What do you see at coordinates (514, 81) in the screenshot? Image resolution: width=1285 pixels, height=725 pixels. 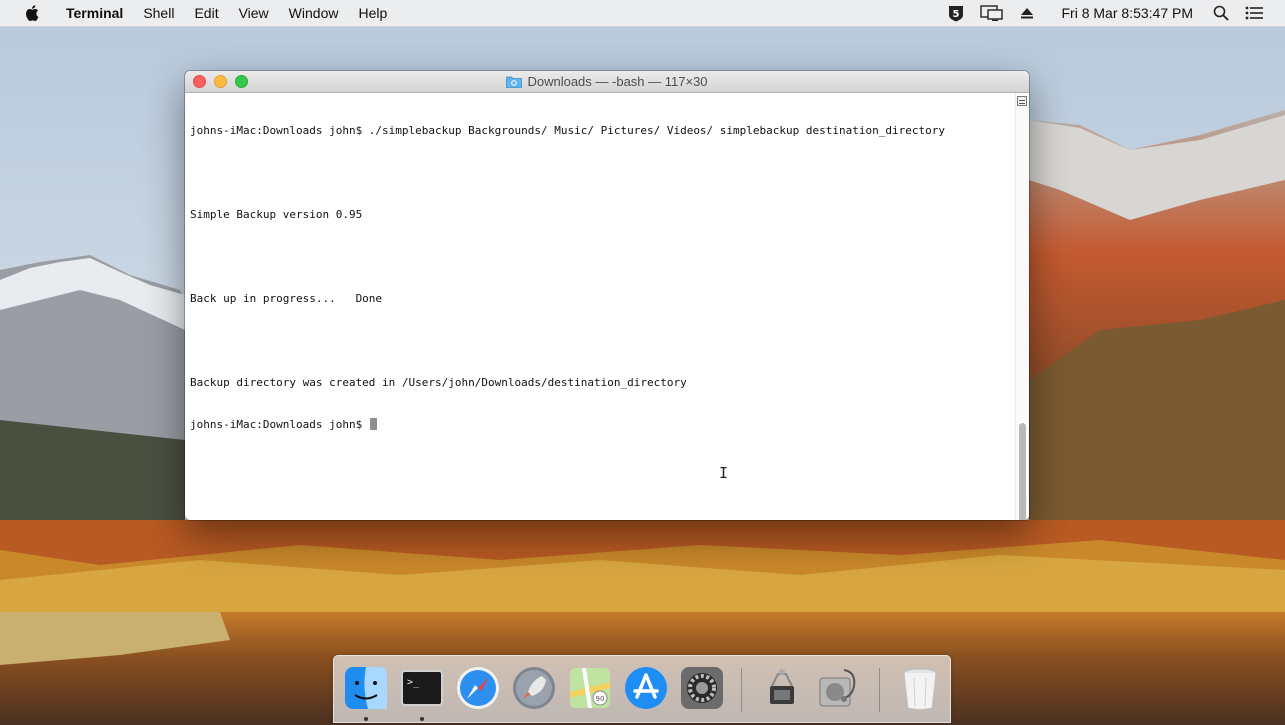 I see `folder-icon` at bounding box center [514, 81].